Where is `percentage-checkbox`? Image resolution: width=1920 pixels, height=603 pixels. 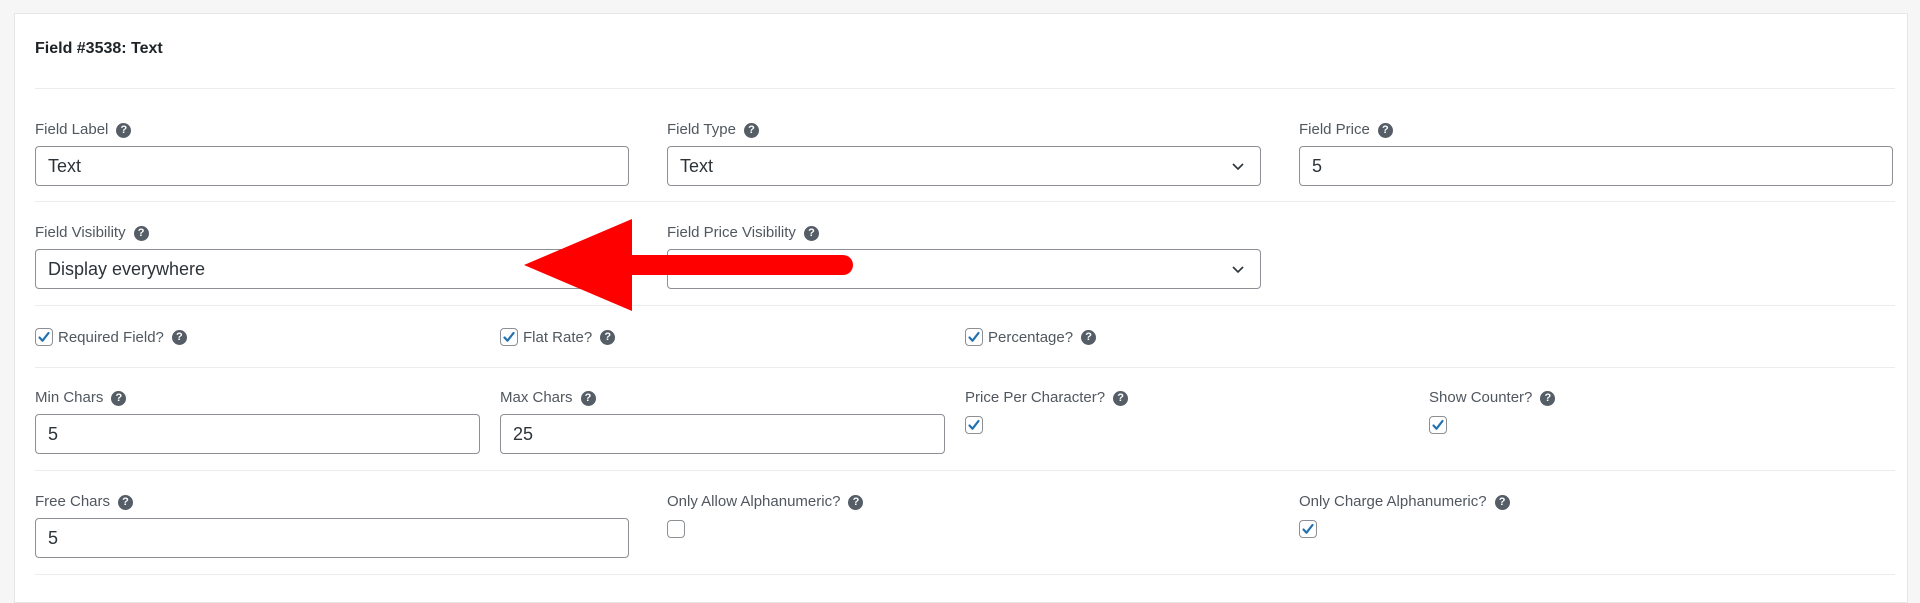 percentage-checkbox is located at coordinates (974, 337).